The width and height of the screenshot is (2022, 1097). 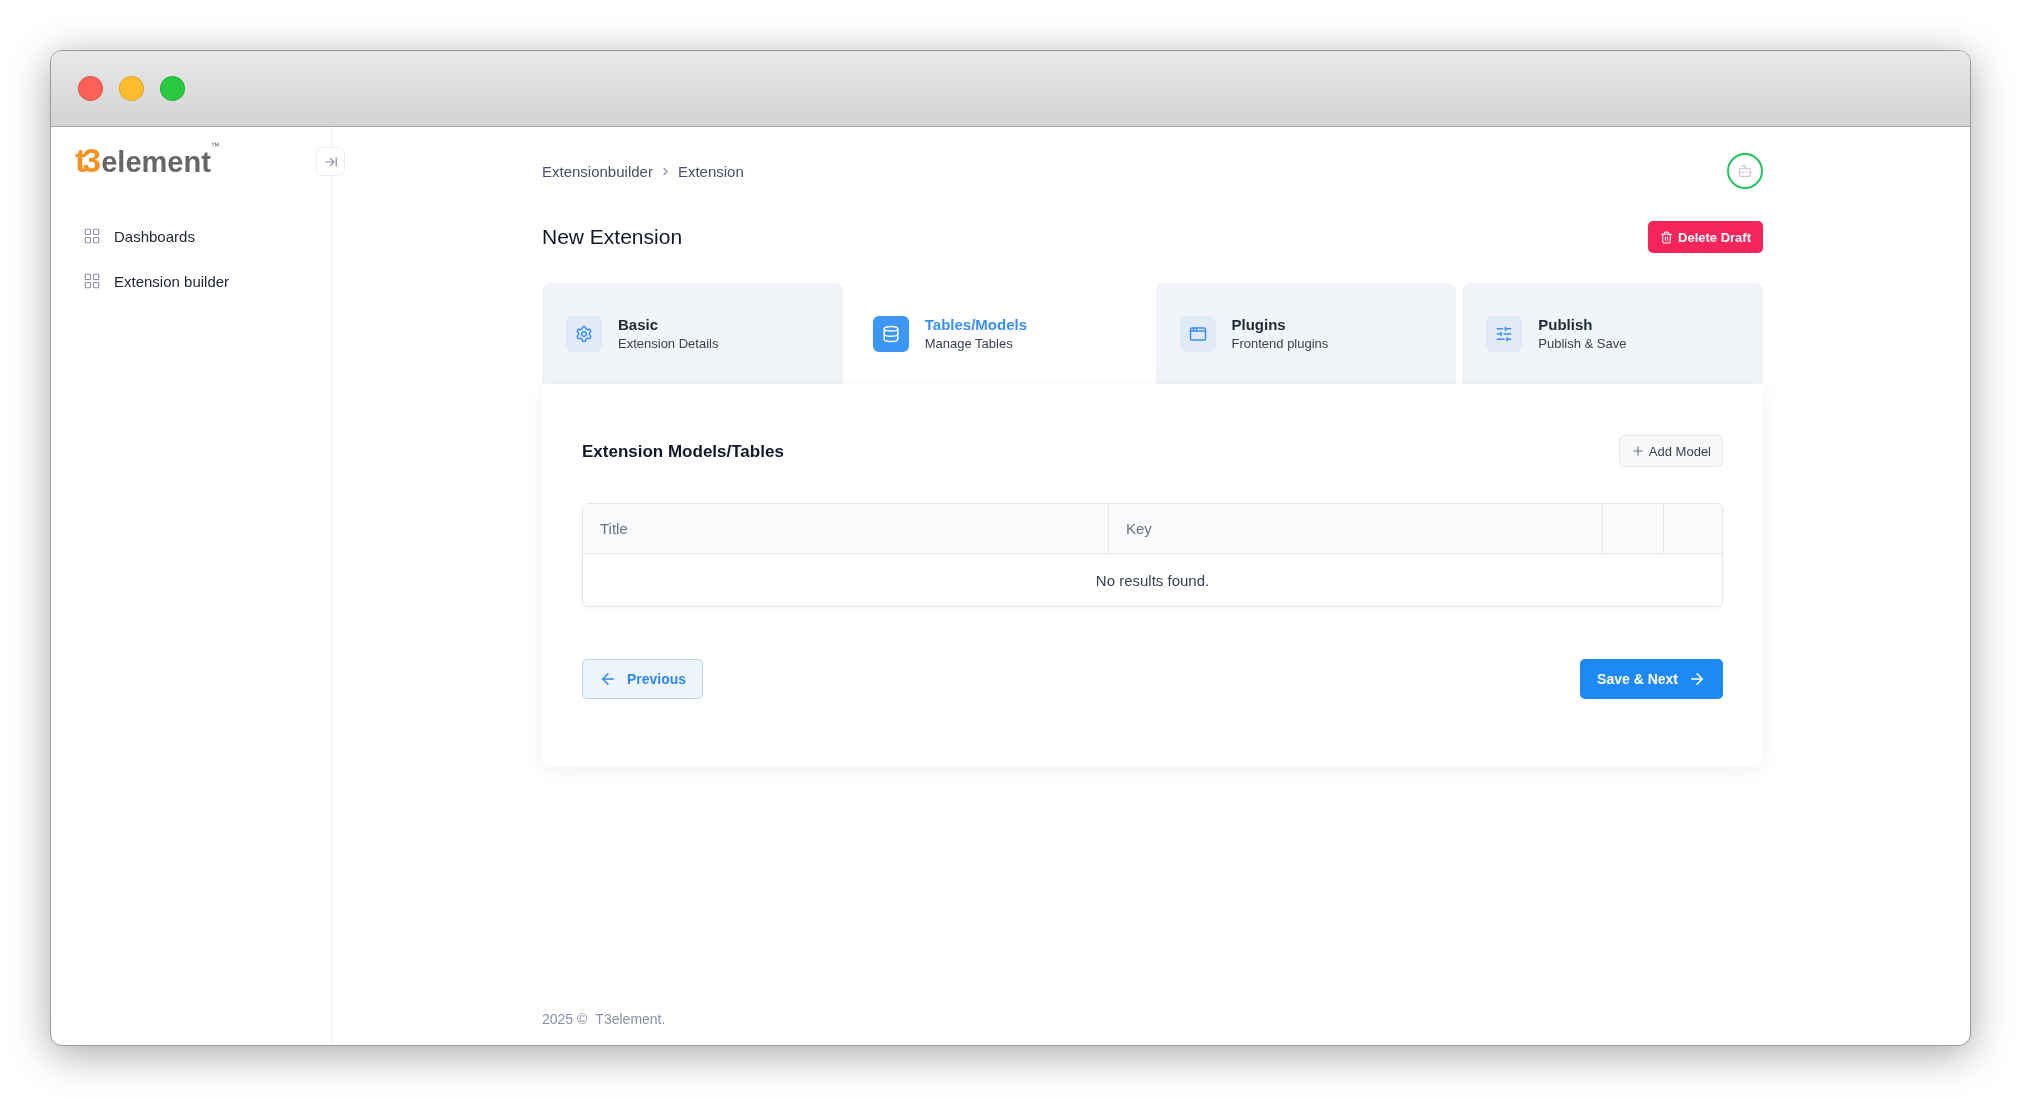 I want to click on robot-icon, so click(x=1745, y=171).